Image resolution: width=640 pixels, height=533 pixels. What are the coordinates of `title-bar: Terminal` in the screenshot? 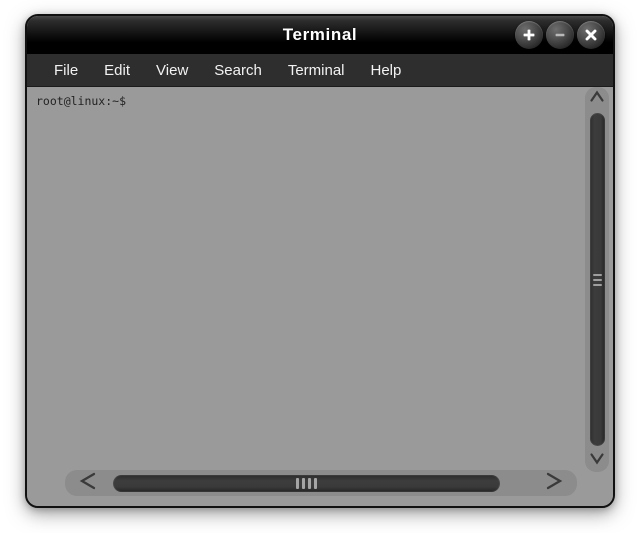 It's located at (320, 35).